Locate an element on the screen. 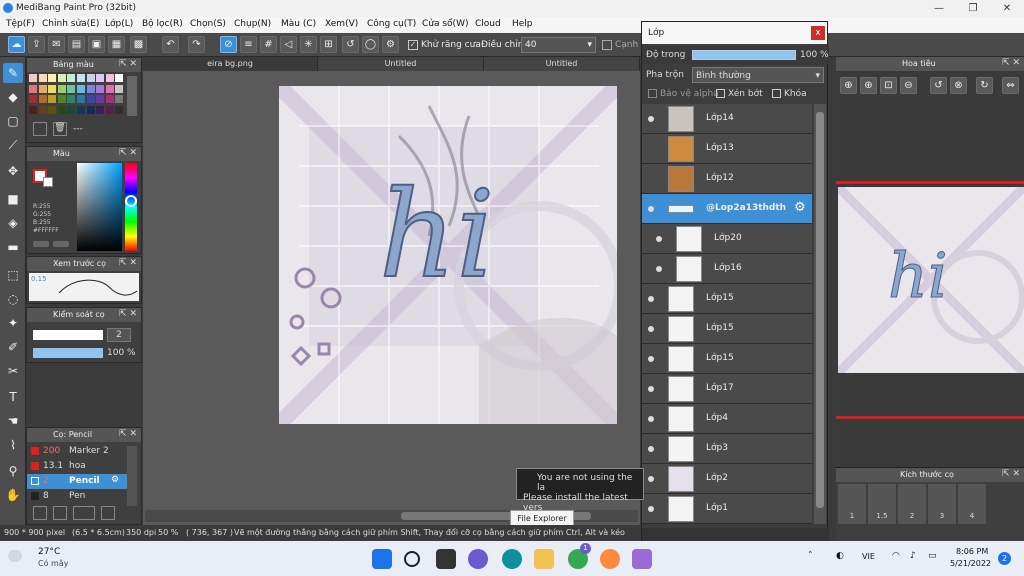 Image resolution: width=1024 pixels, height=576 pixels. move-tool-icon: ✥ is located at coordinates (13, 171).